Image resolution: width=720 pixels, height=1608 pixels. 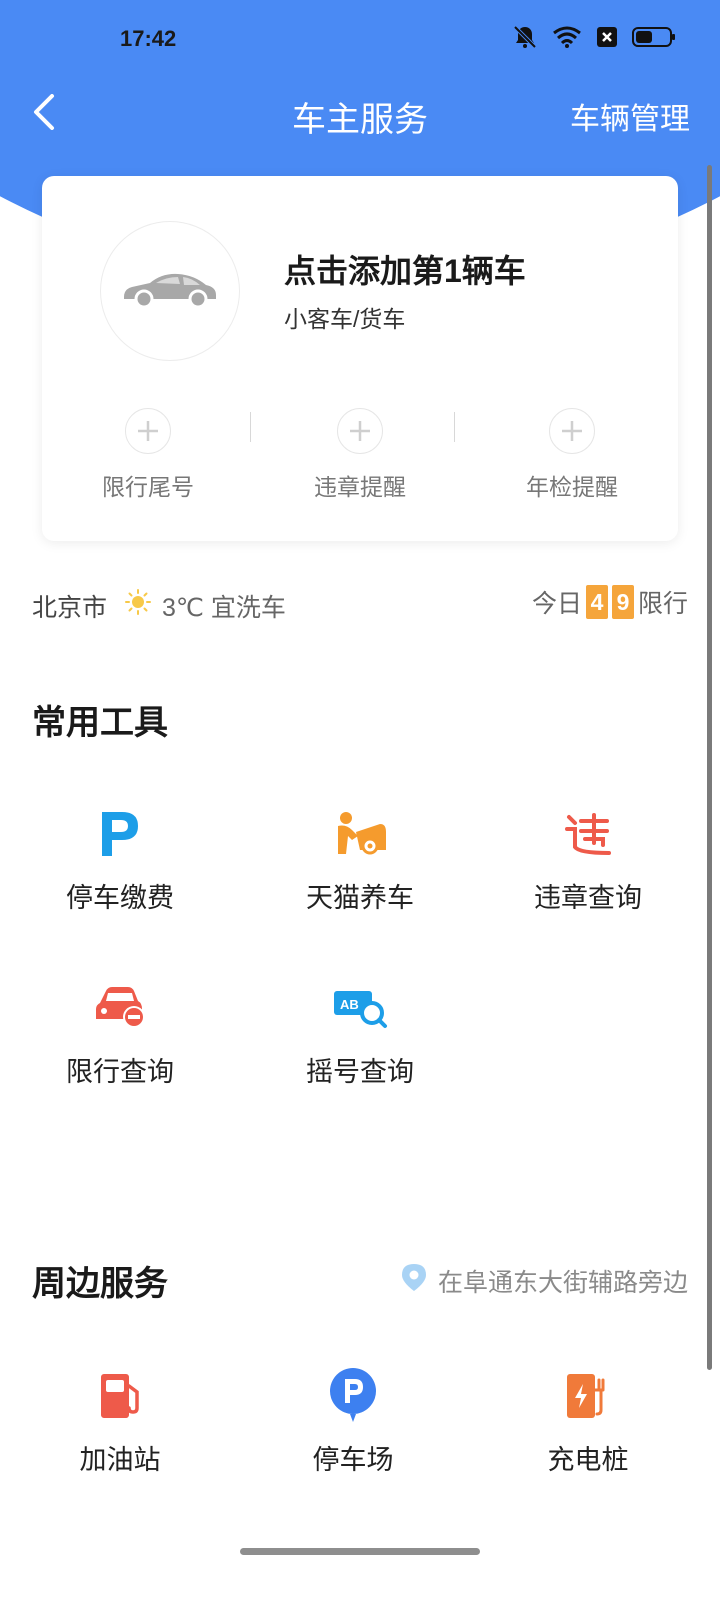 I want to click on tool-label: 停车场, so click(x=353, y=1460).